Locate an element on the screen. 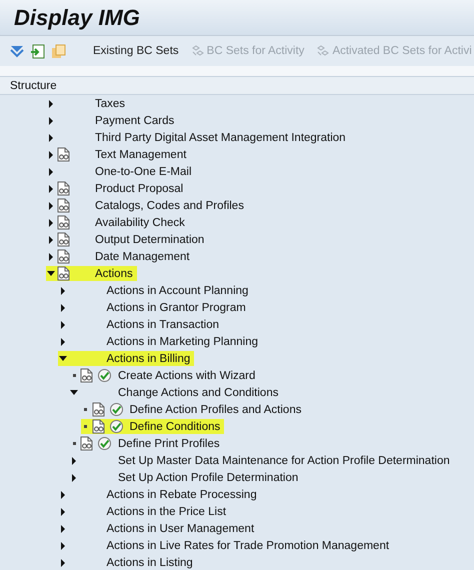 This screenshot has width=474, height=570. tree-row: Actions is located at coordinates (91, 273).